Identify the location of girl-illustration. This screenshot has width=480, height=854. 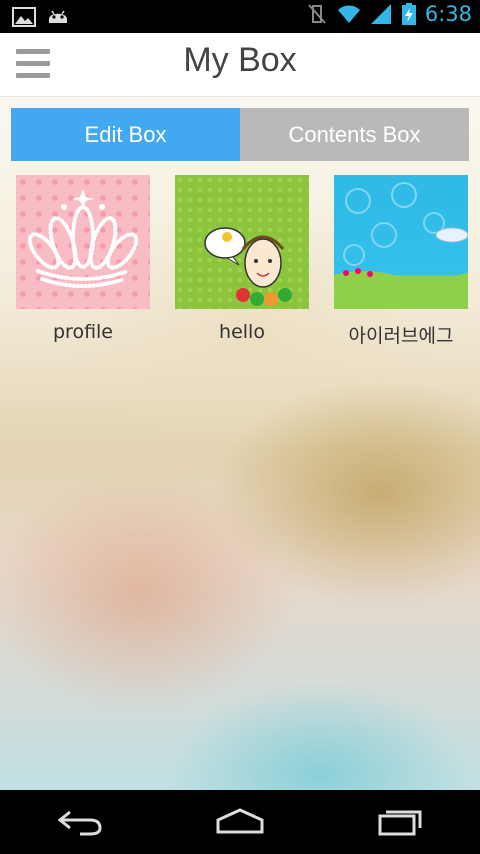
(248, 266).